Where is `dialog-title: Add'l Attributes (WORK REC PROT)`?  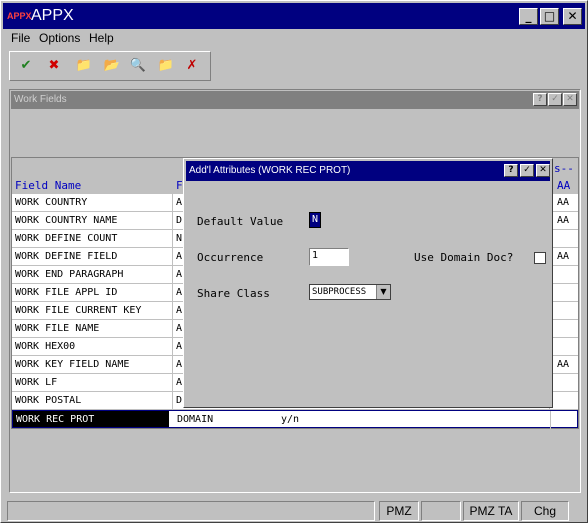 dialog-title: Add'l Attributes (WORK REC PROT) is located at coordinates (270, 170).